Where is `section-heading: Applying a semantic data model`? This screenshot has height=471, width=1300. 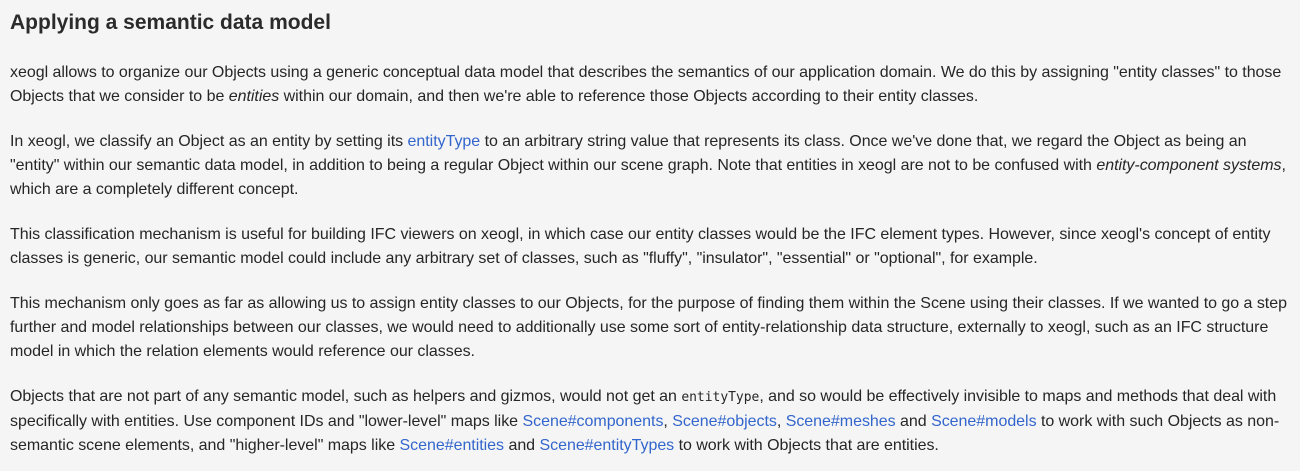
section-heading: Applying a semantic data model is located at coordinates (170, 22).